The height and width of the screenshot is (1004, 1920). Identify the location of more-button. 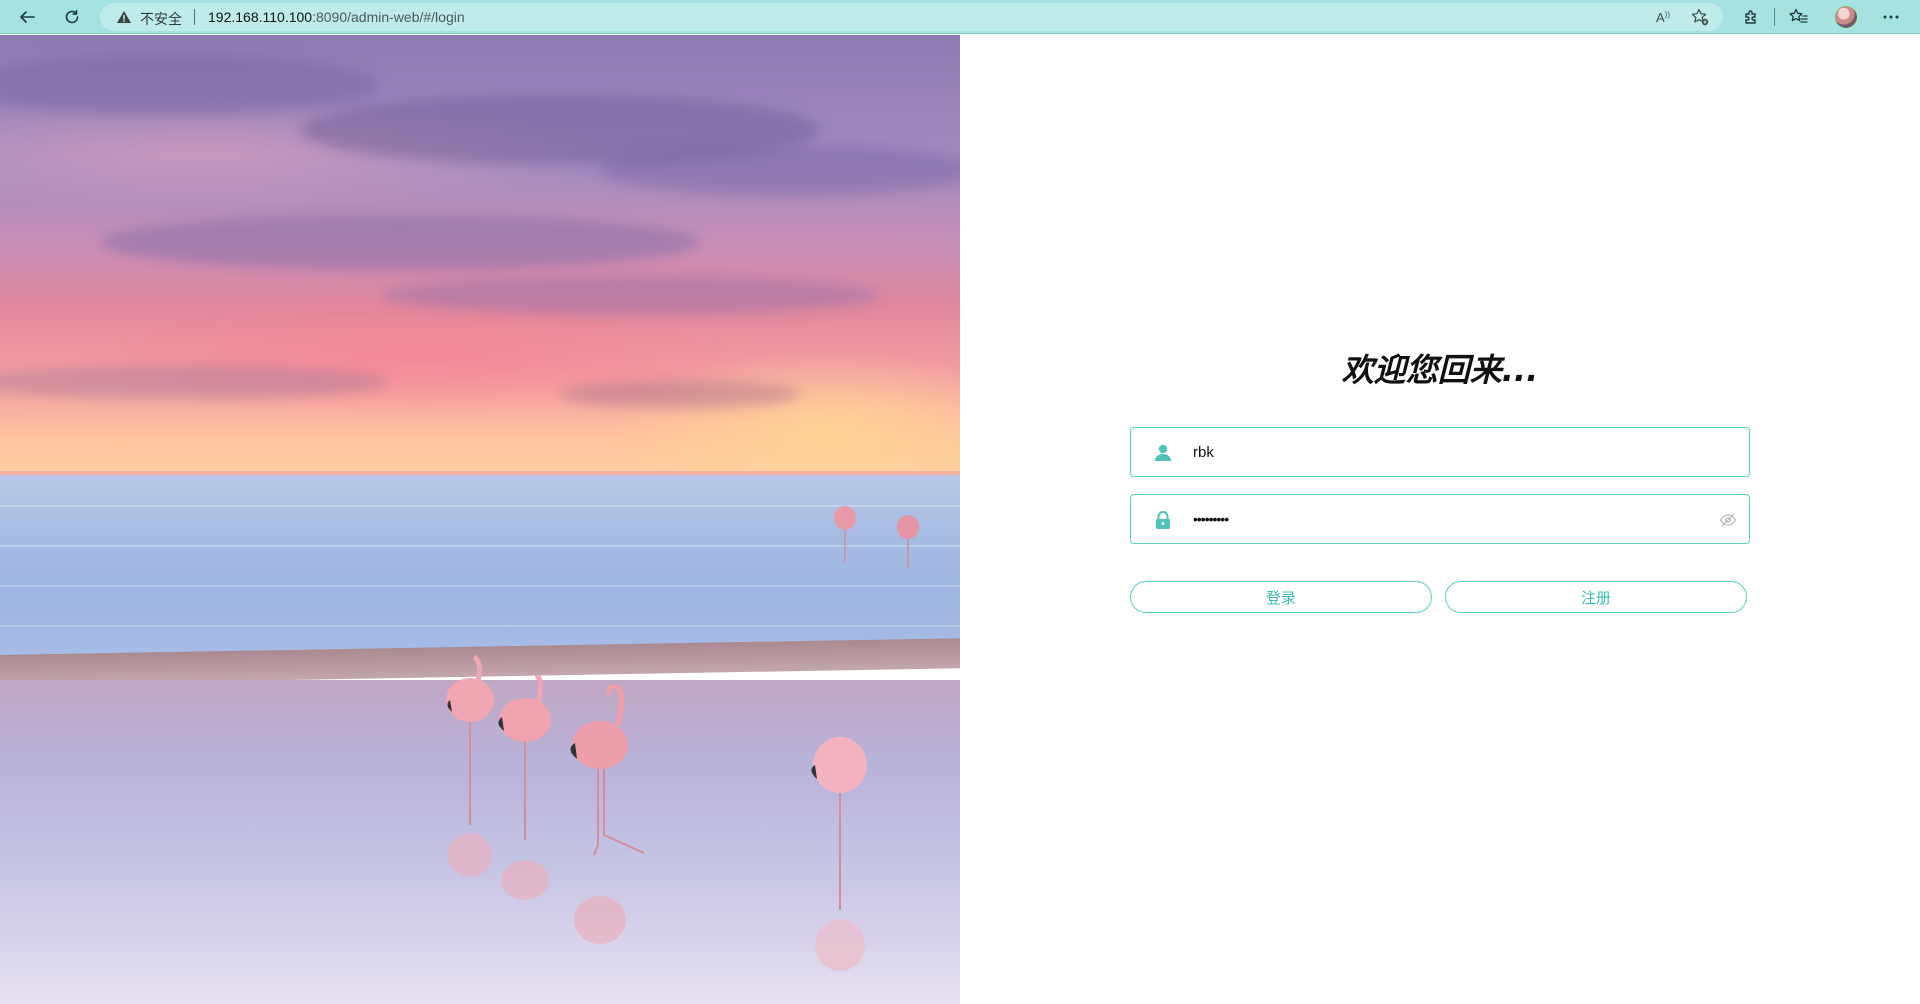
(1891, 17).